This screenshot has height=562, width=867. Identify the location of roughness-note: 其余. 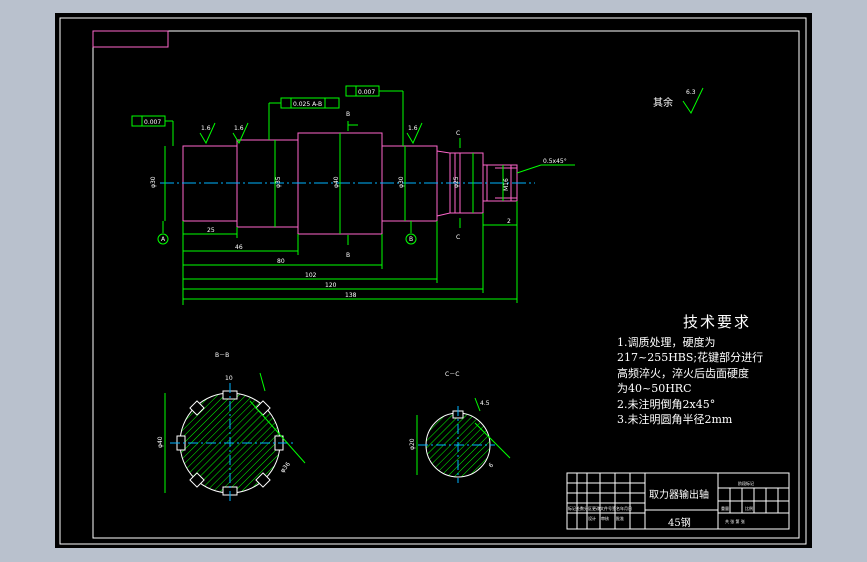
(663, 102).